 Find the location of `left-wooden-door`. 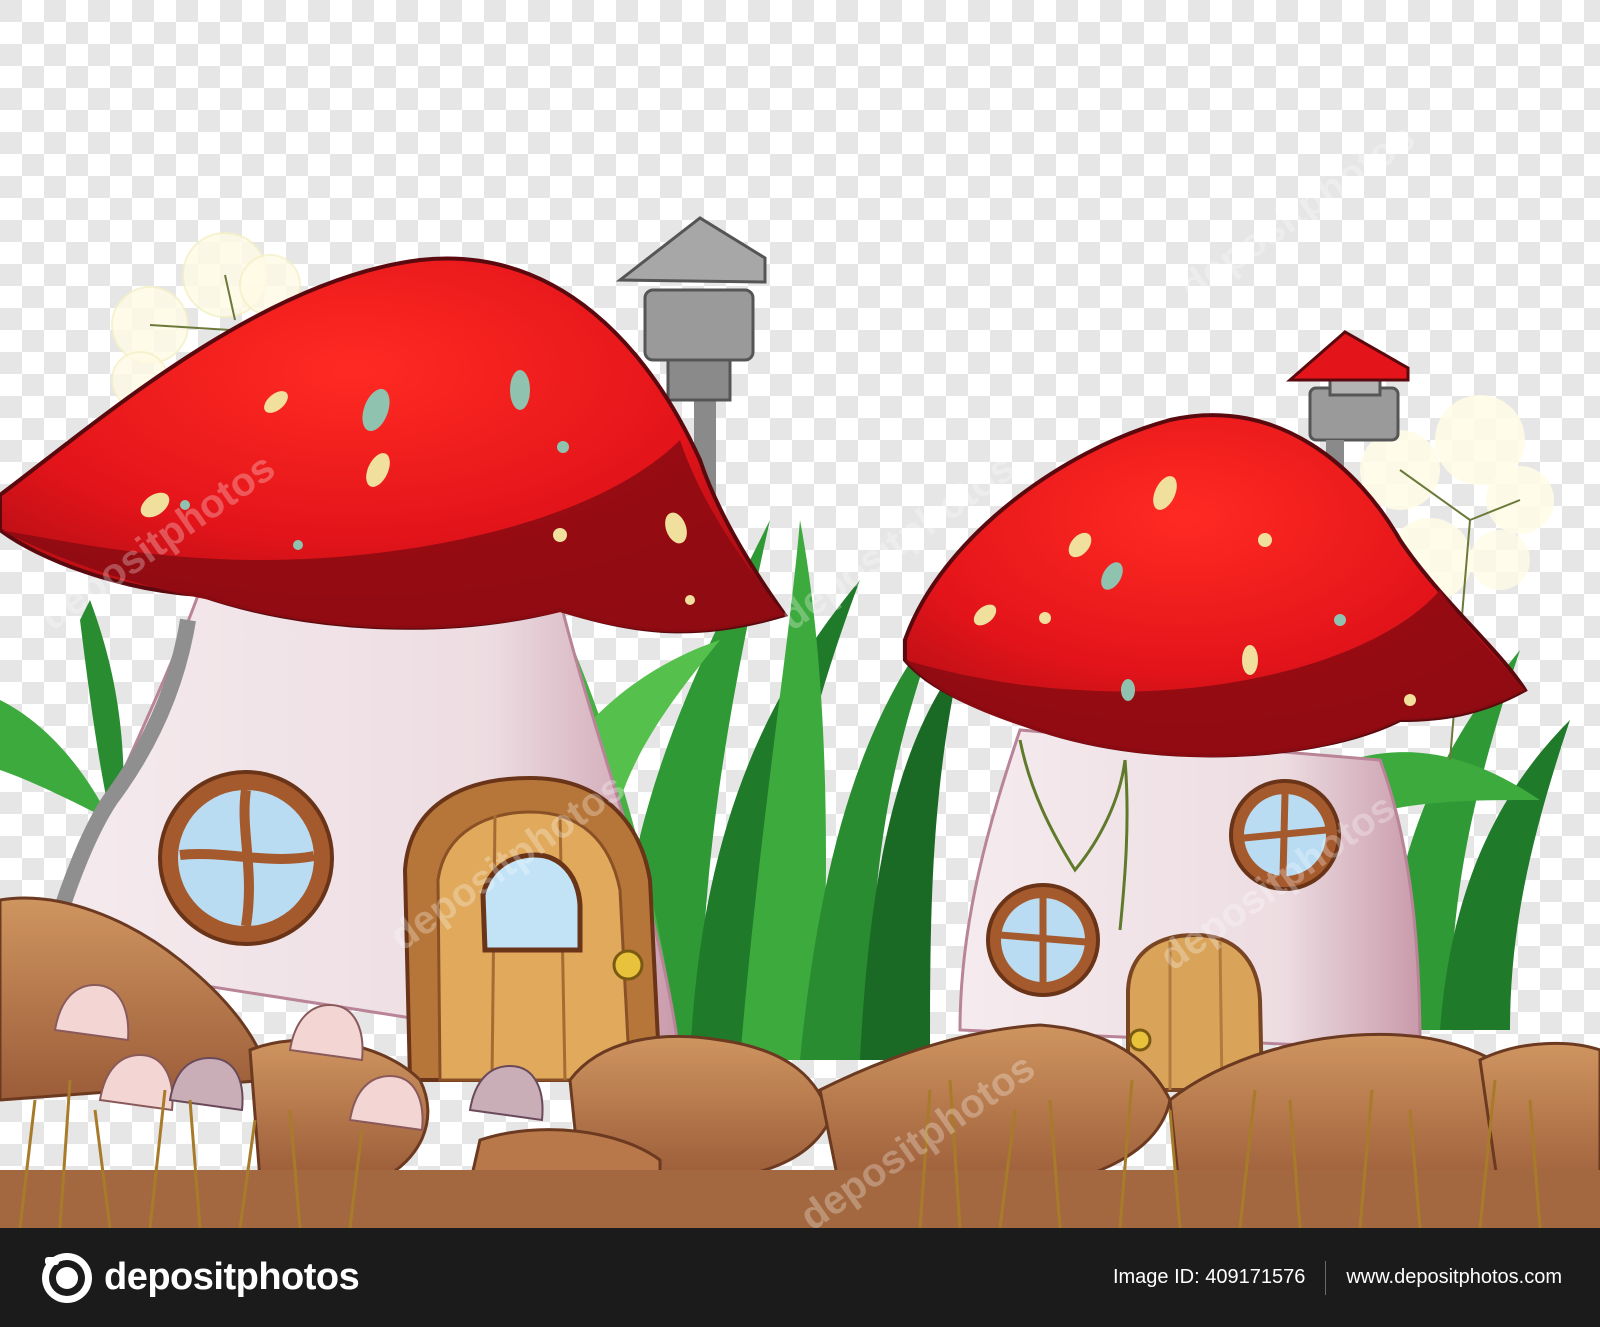

left-wooden-door is located at coordinates (532, 928).